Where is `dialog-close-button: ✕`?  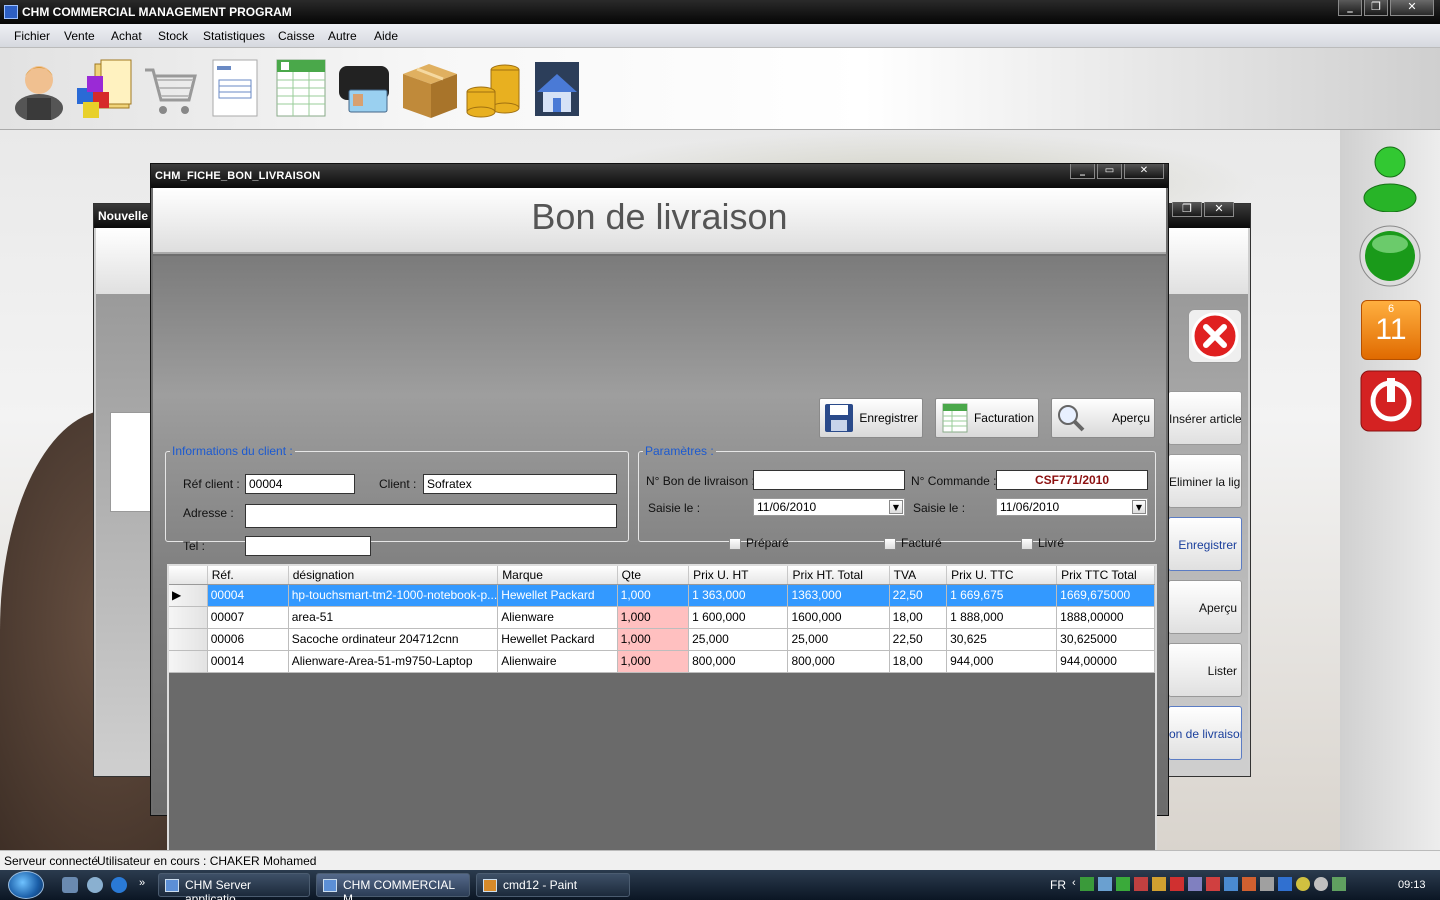 dialog-close-button: ✕ is located at coordinates (1144, 171).